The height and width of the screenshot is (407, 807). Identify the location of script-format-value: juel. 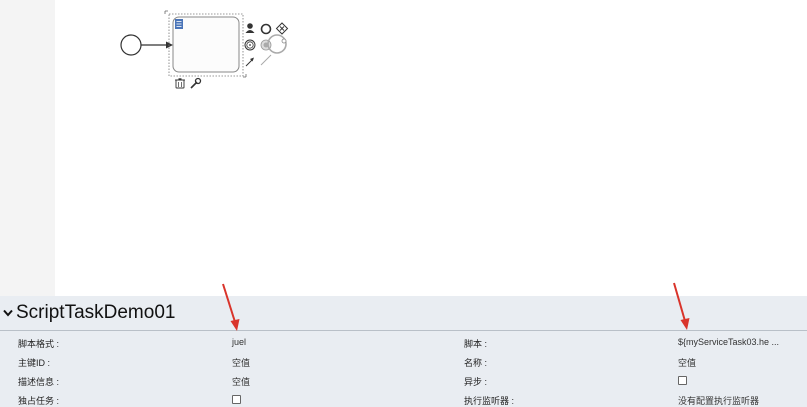
(239, 342).